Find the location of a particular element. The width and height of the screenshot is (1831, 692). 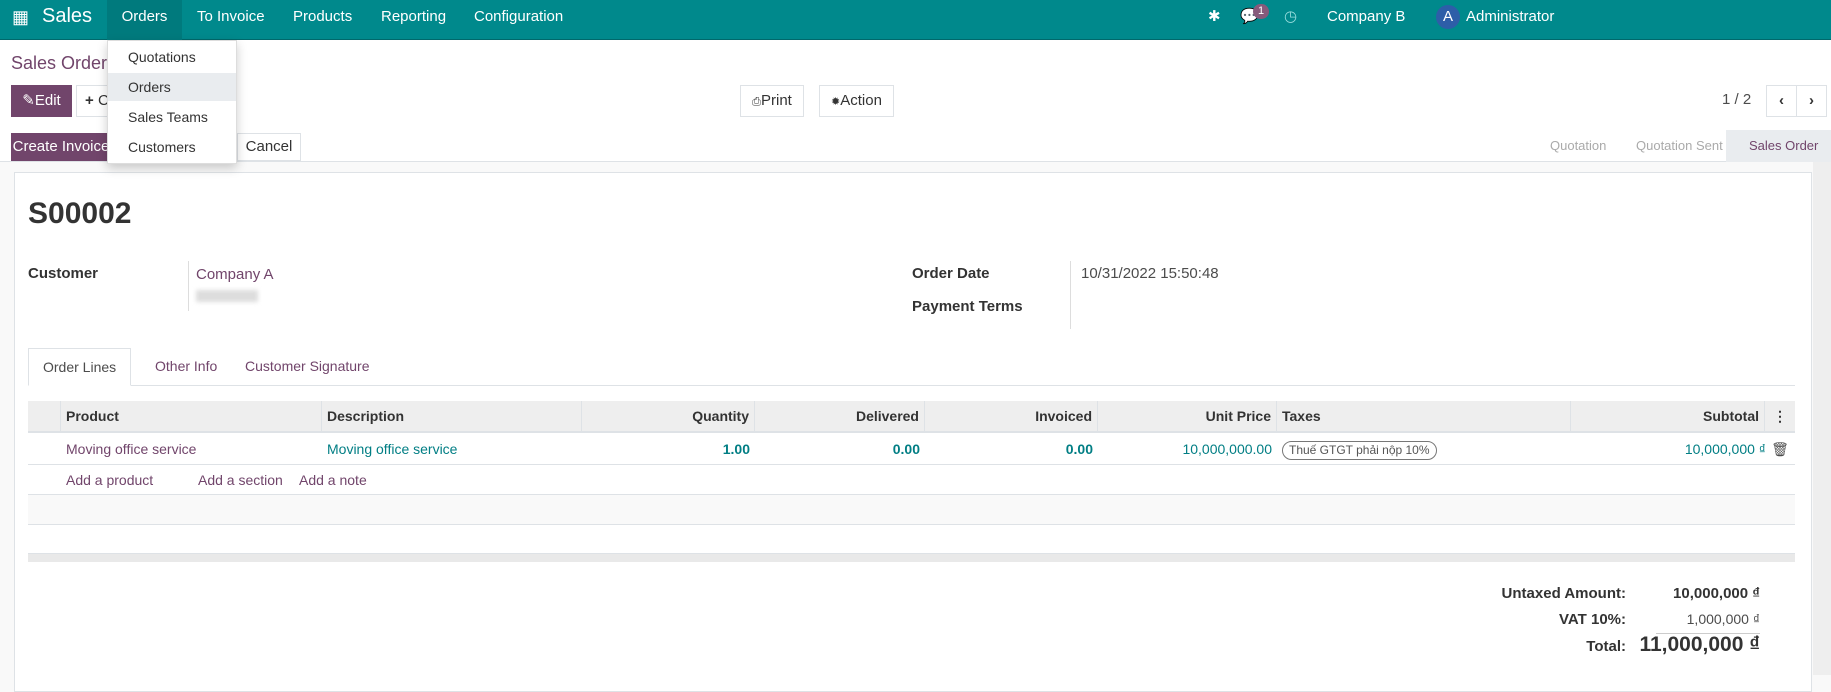

cell-quantity: 1.00 is located at coordinates (736, 449).